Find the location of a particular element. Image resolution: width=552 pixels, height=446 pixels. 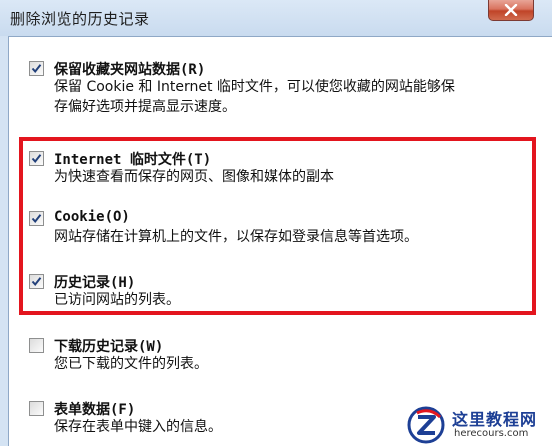

preserve-favorites-desc-2: 存偏好选项并提高显示速度。 is located at coordinates (145, 107).